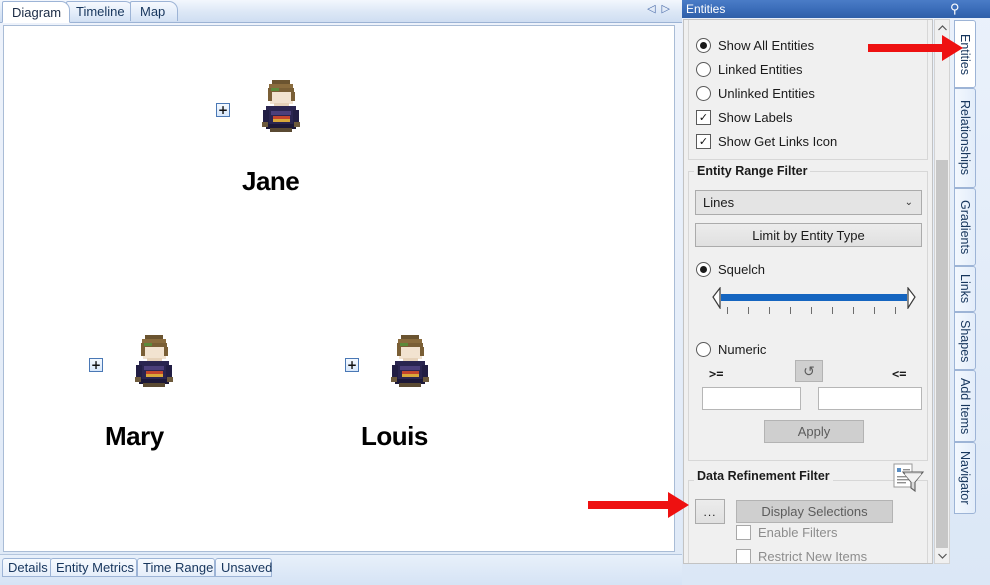 The height and width of the screenshot is (585, 990). I want to click on tab-details: Details, so click(27, 567).